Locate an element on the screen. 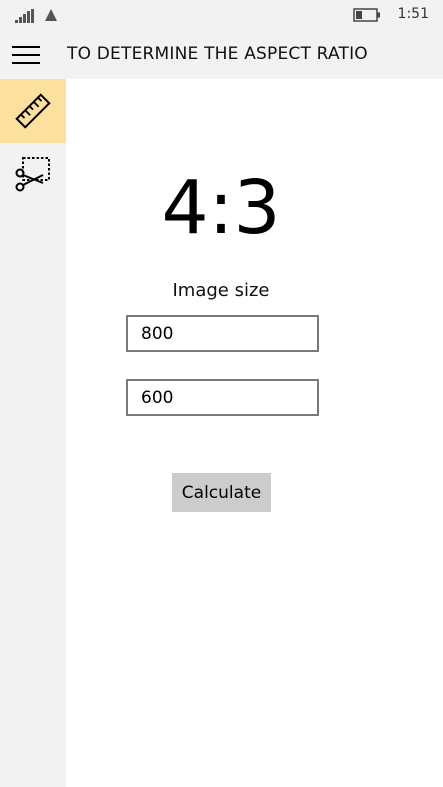 Image resolution: width=443 pixels, height=787 pixels. calculate-button: Calculate is located at coordinates (221, 492).